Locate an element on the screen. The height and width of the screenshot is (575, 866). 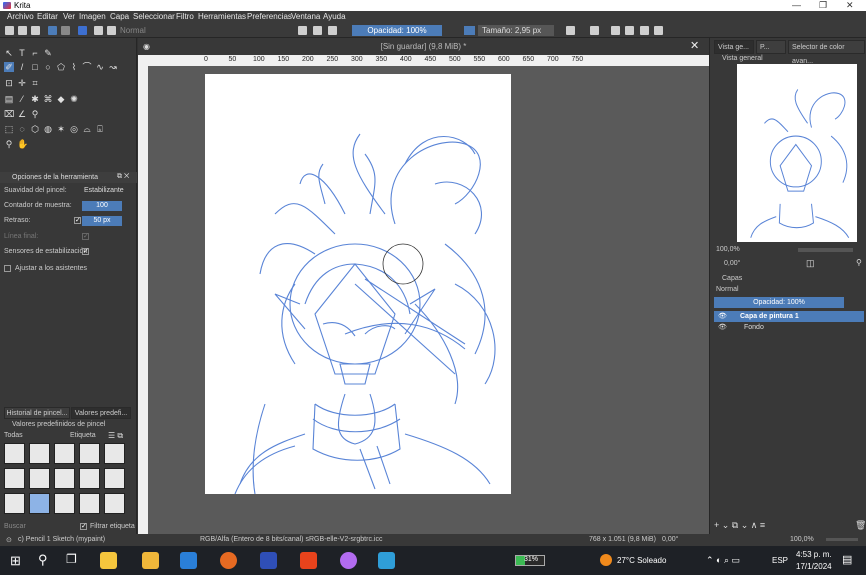
assistant-tool-icon: ⌧ is located at coordinates (9, 114).